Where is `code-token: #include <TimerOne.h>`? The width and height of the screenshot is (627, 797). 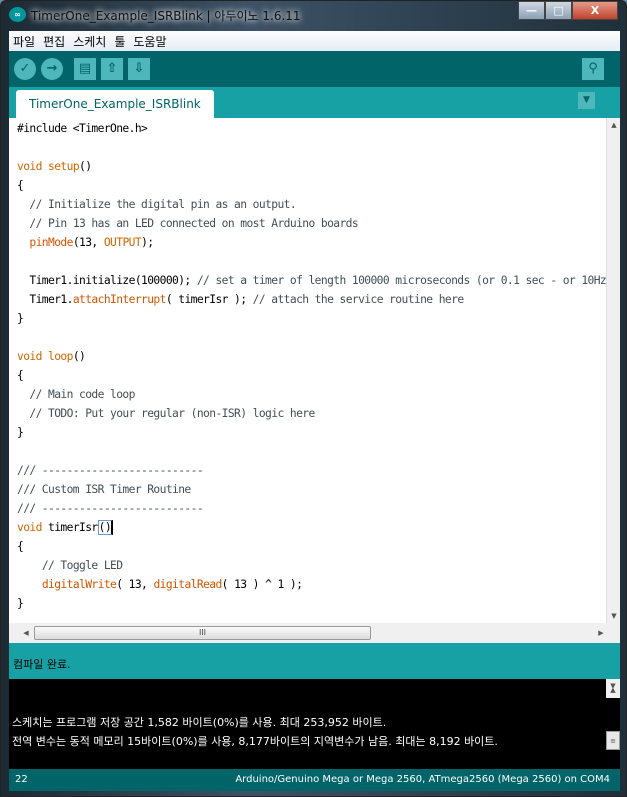
code-token: #include <TimerOne.h> is located at coordinates (82, 128).